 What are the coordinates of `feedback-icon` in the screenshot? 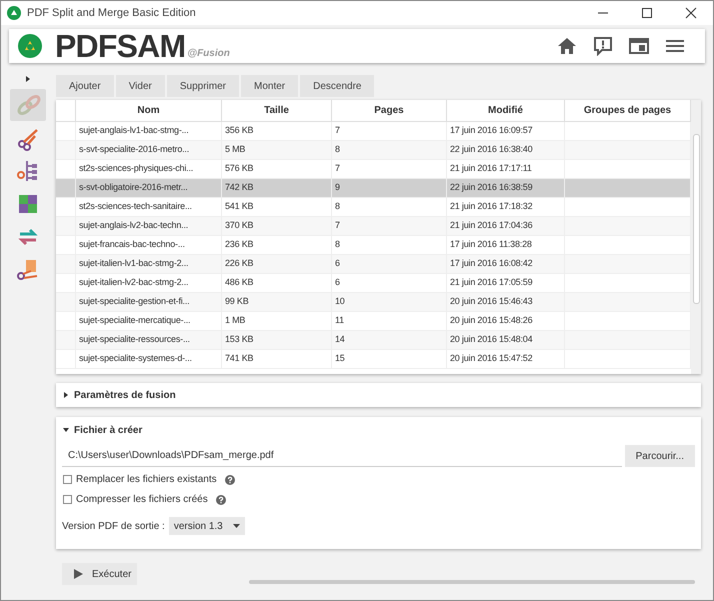 It's located at (603, 46).